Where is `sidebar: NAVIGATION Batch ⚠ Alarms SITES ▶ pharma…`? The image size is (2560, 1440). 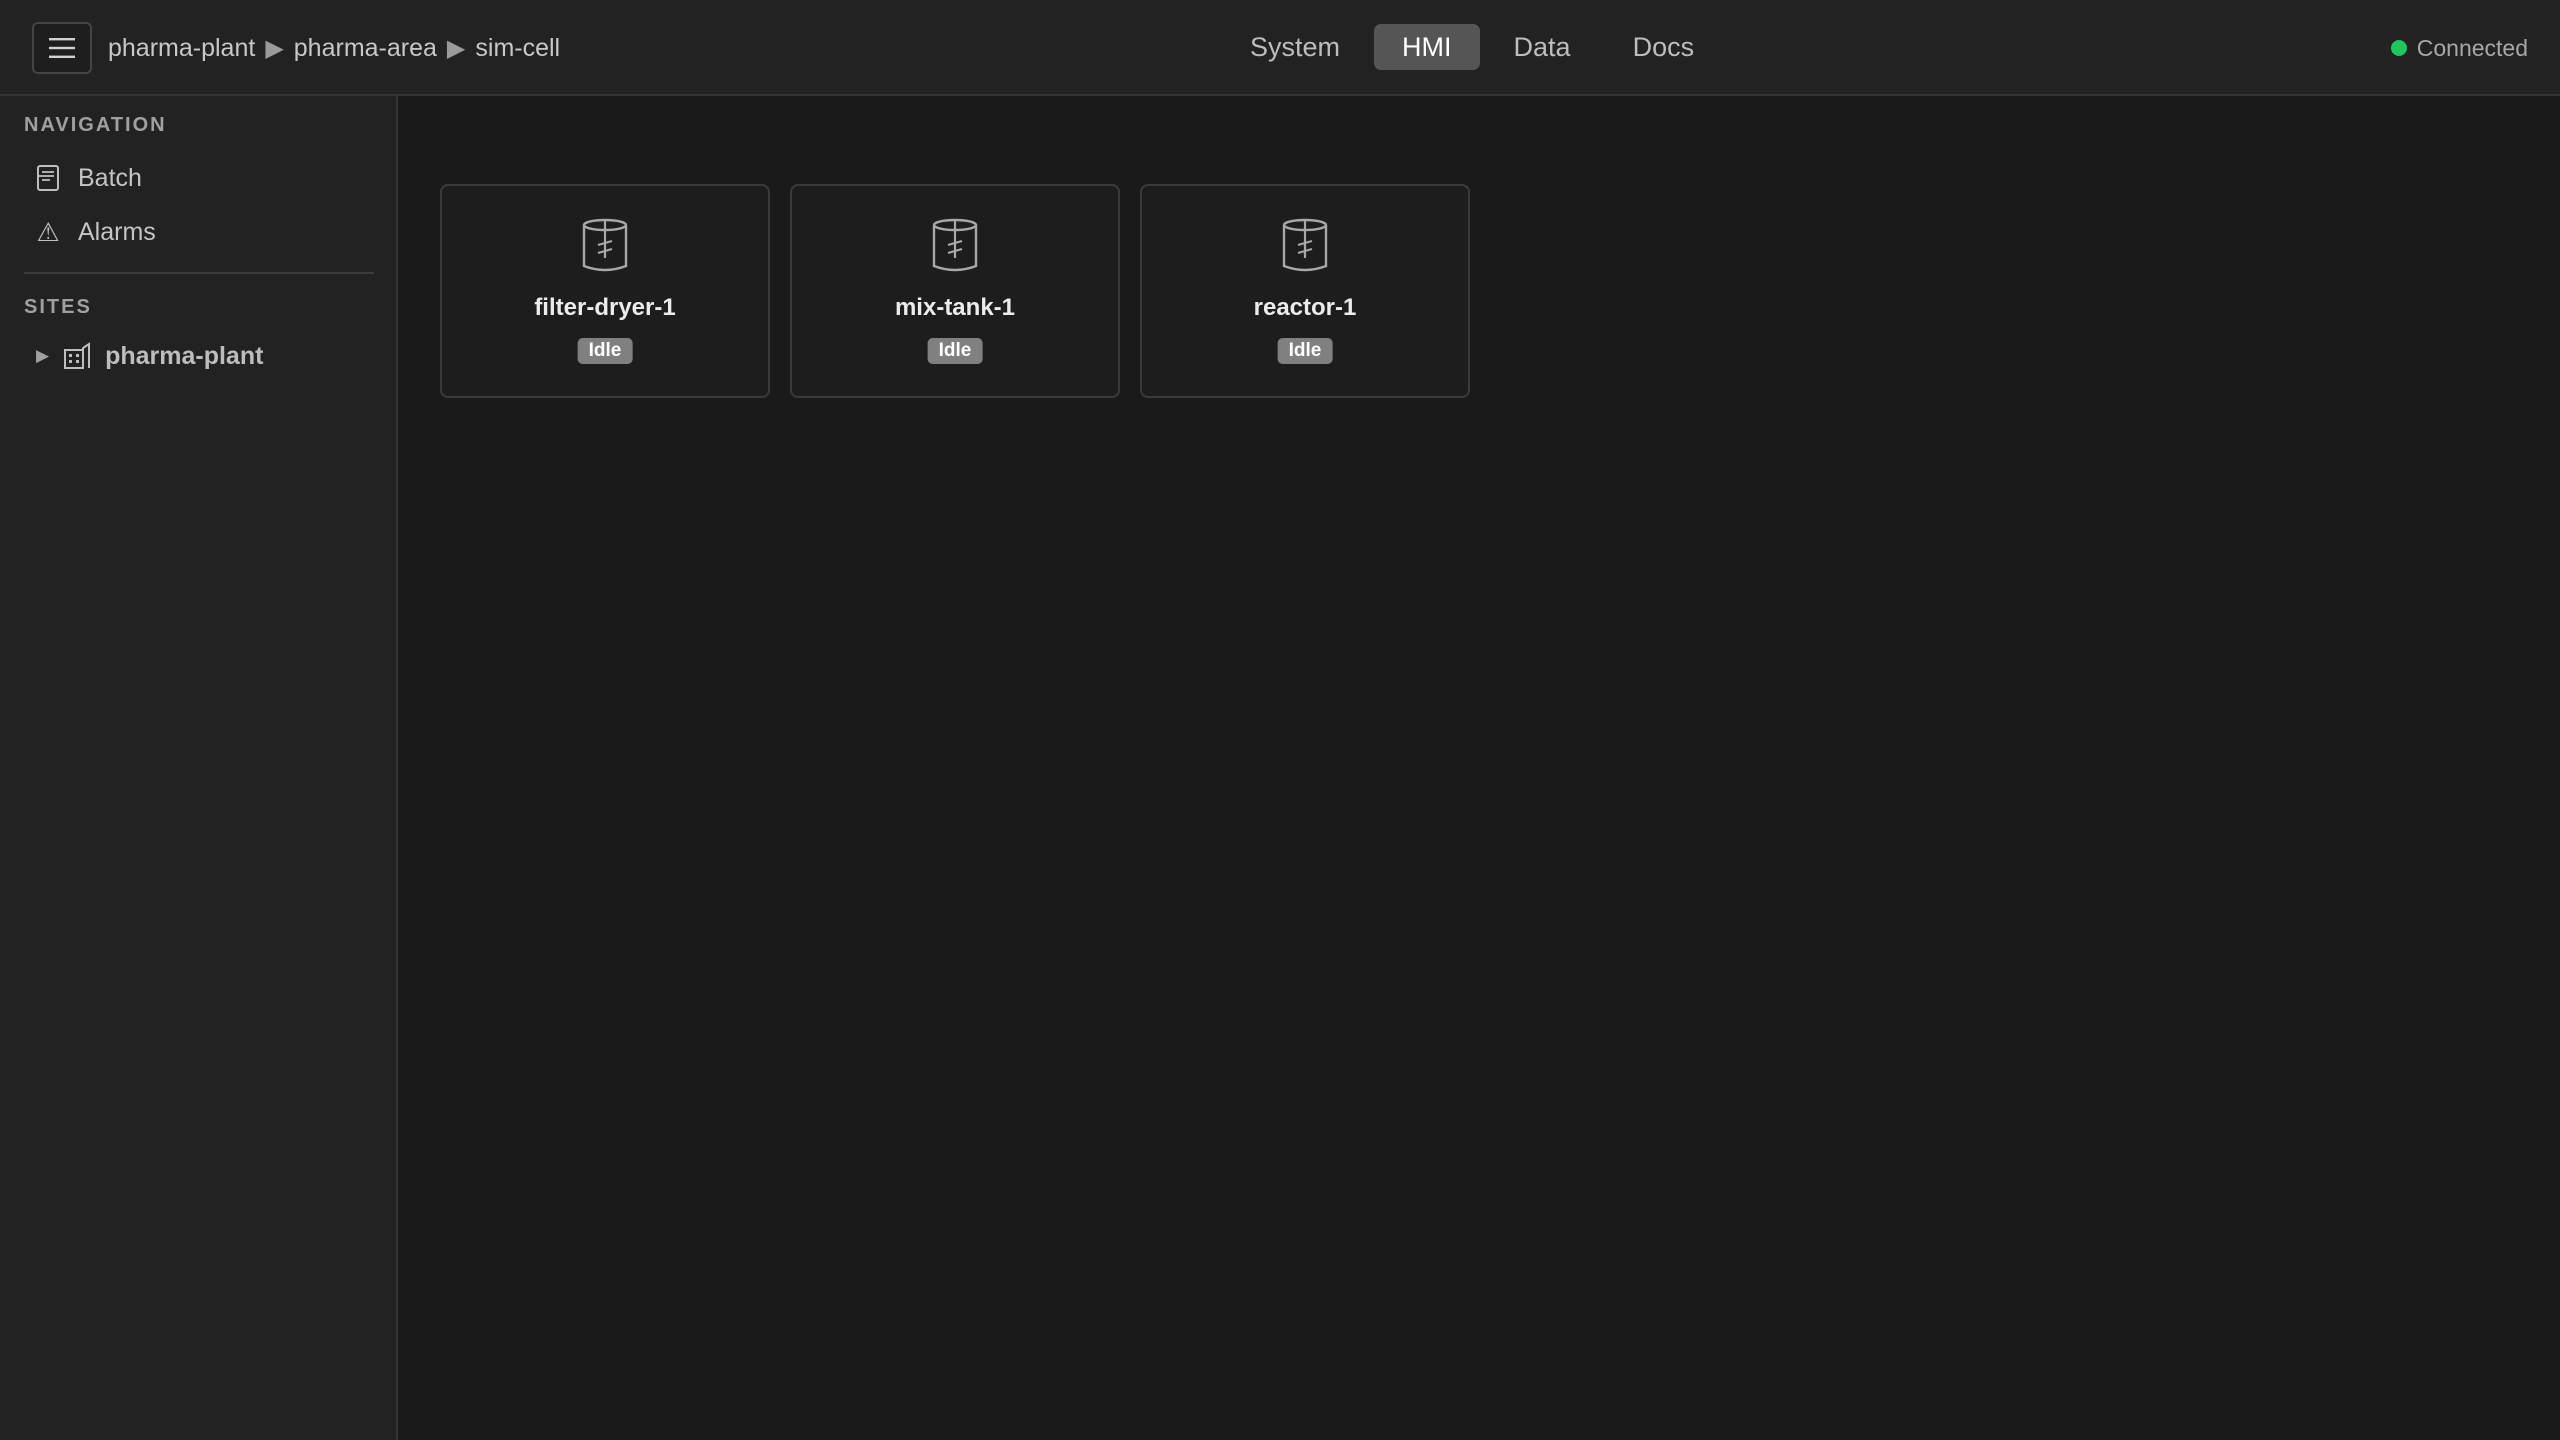 sidebar: NAVIGATION Batch ⚠ Alarms SITES ▶ pharma… is located at coordinates (199, 768).